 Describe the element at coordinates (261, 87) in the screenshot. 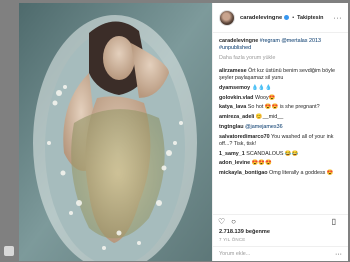

I see `comment-text: 💧💧💧` at that location.